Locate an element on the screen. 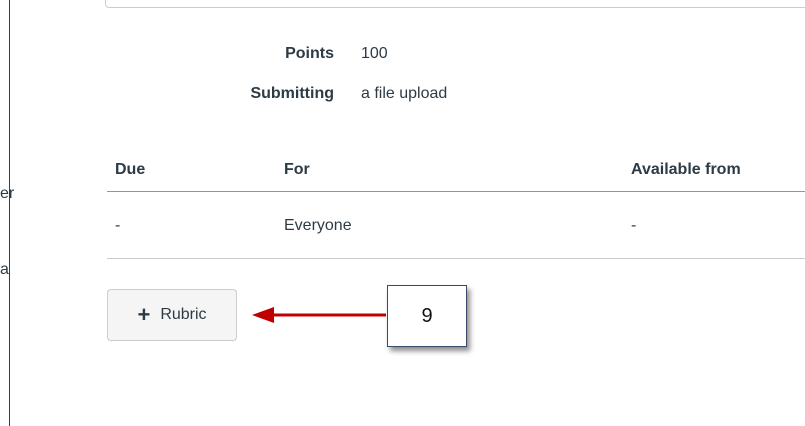 The image size is (805, 426). rubric-button-label: Rubric is located at coordinates (183, 314).